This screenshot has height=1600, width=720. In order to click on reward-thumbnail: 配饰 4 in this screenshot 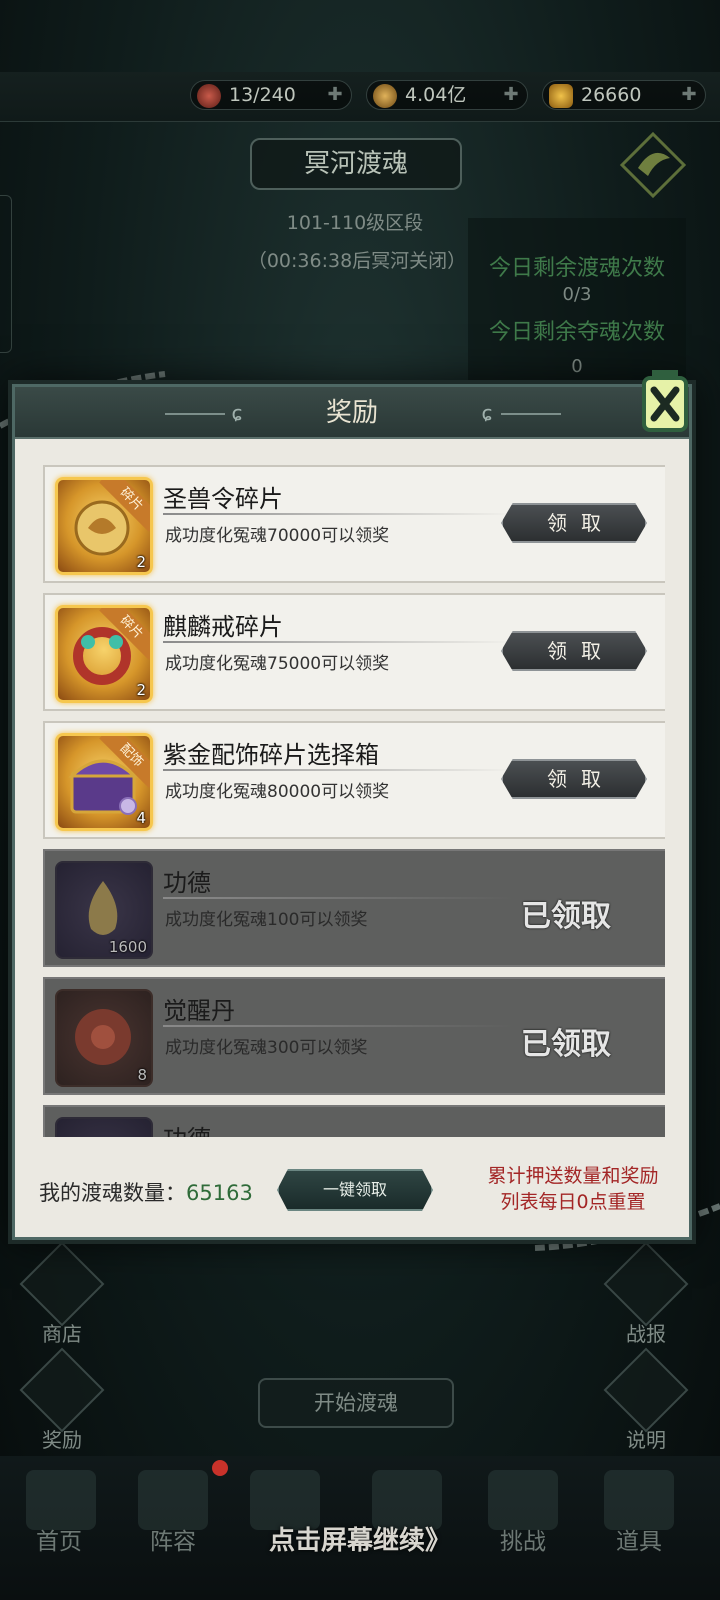, I will do `click(104, 782)`.